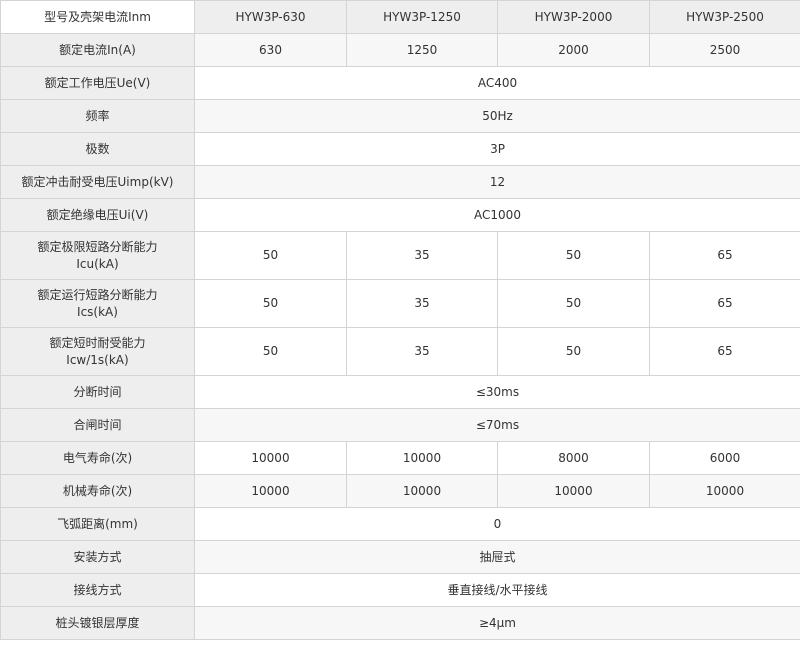 The image size is (800, 653). What do you see at coordinates (573, 458) in the screenshot?
I see `row-value: 8000` at bounding box center [573, 458].